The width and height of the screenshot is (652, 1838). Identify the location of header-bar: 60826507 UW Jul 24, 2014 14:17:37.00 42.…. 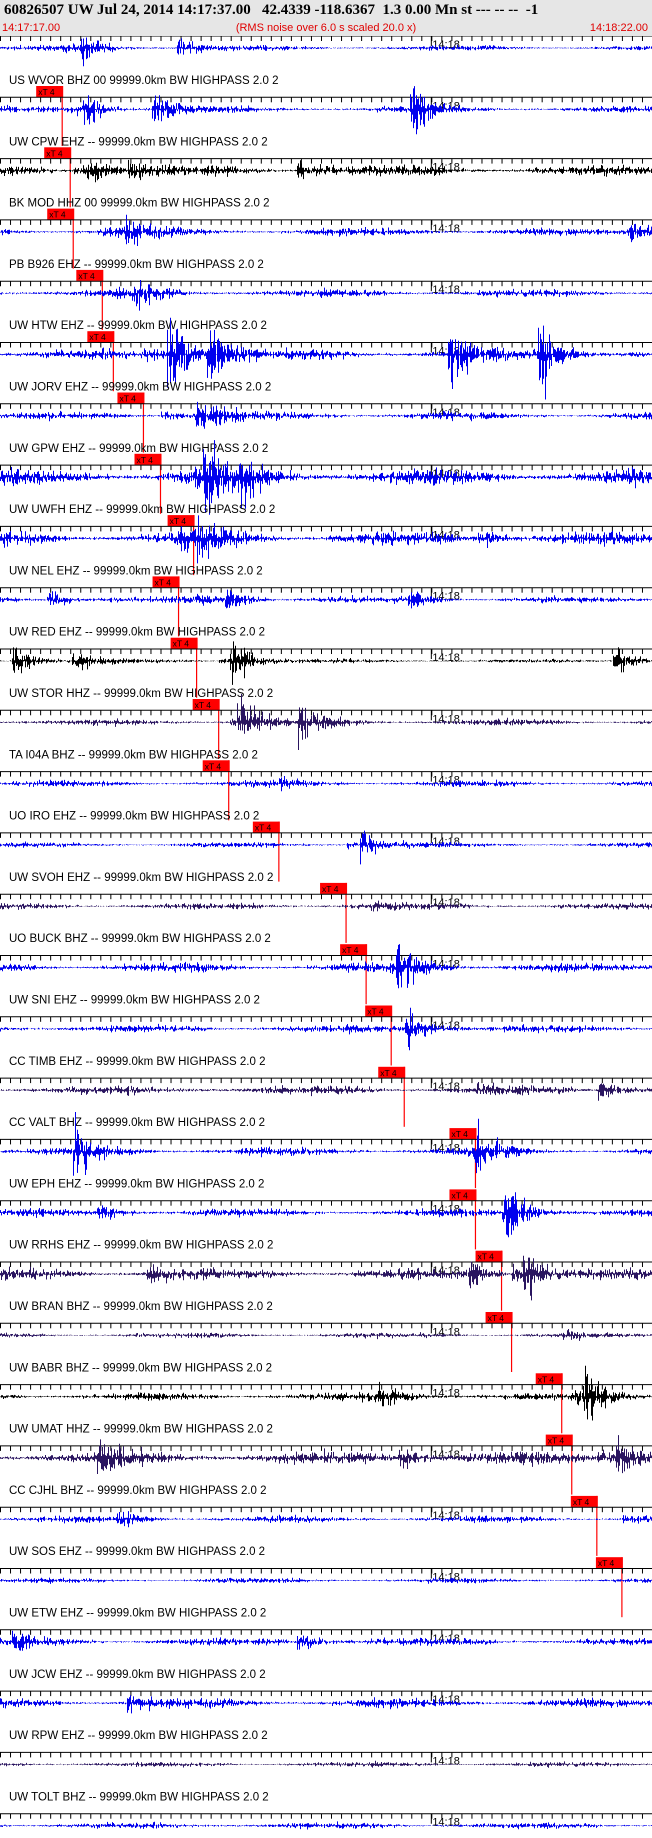
(326, 18).